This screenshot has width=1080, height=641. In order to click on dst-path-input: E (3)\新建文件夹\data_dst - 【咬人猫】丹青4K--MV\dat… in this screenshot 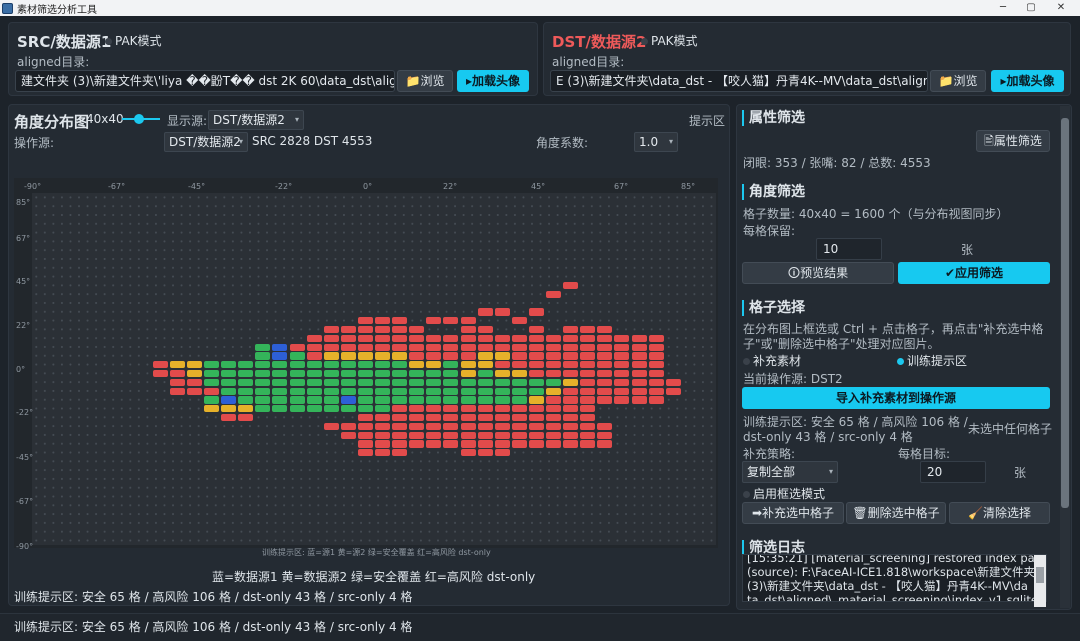, I will do `click(739, 81)`.